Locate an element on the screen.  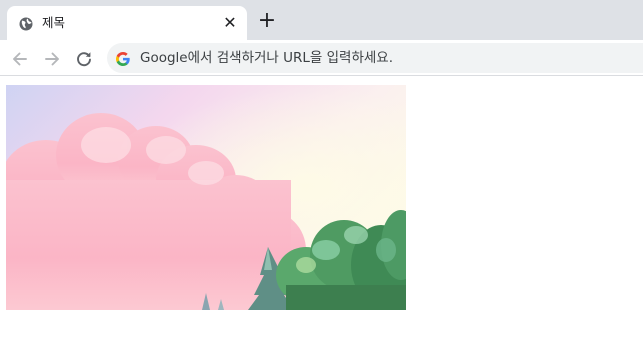
tab-close-icon: ✕ is located at coordinates (230, 23).